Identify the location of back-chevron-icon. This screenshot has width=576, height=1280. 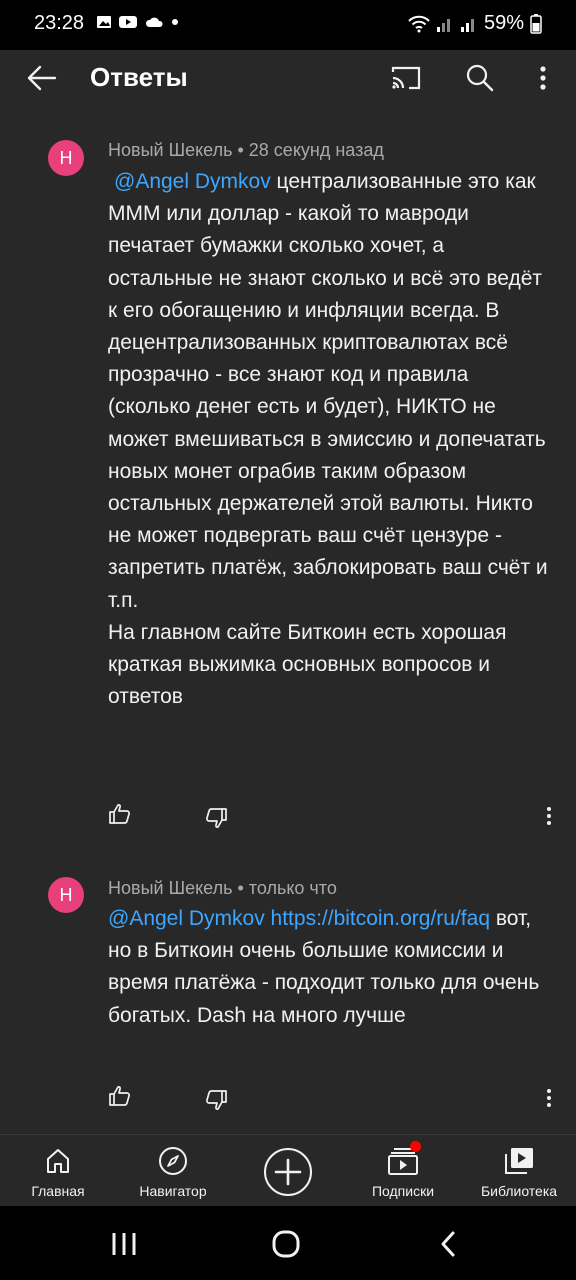
(448, 1244).